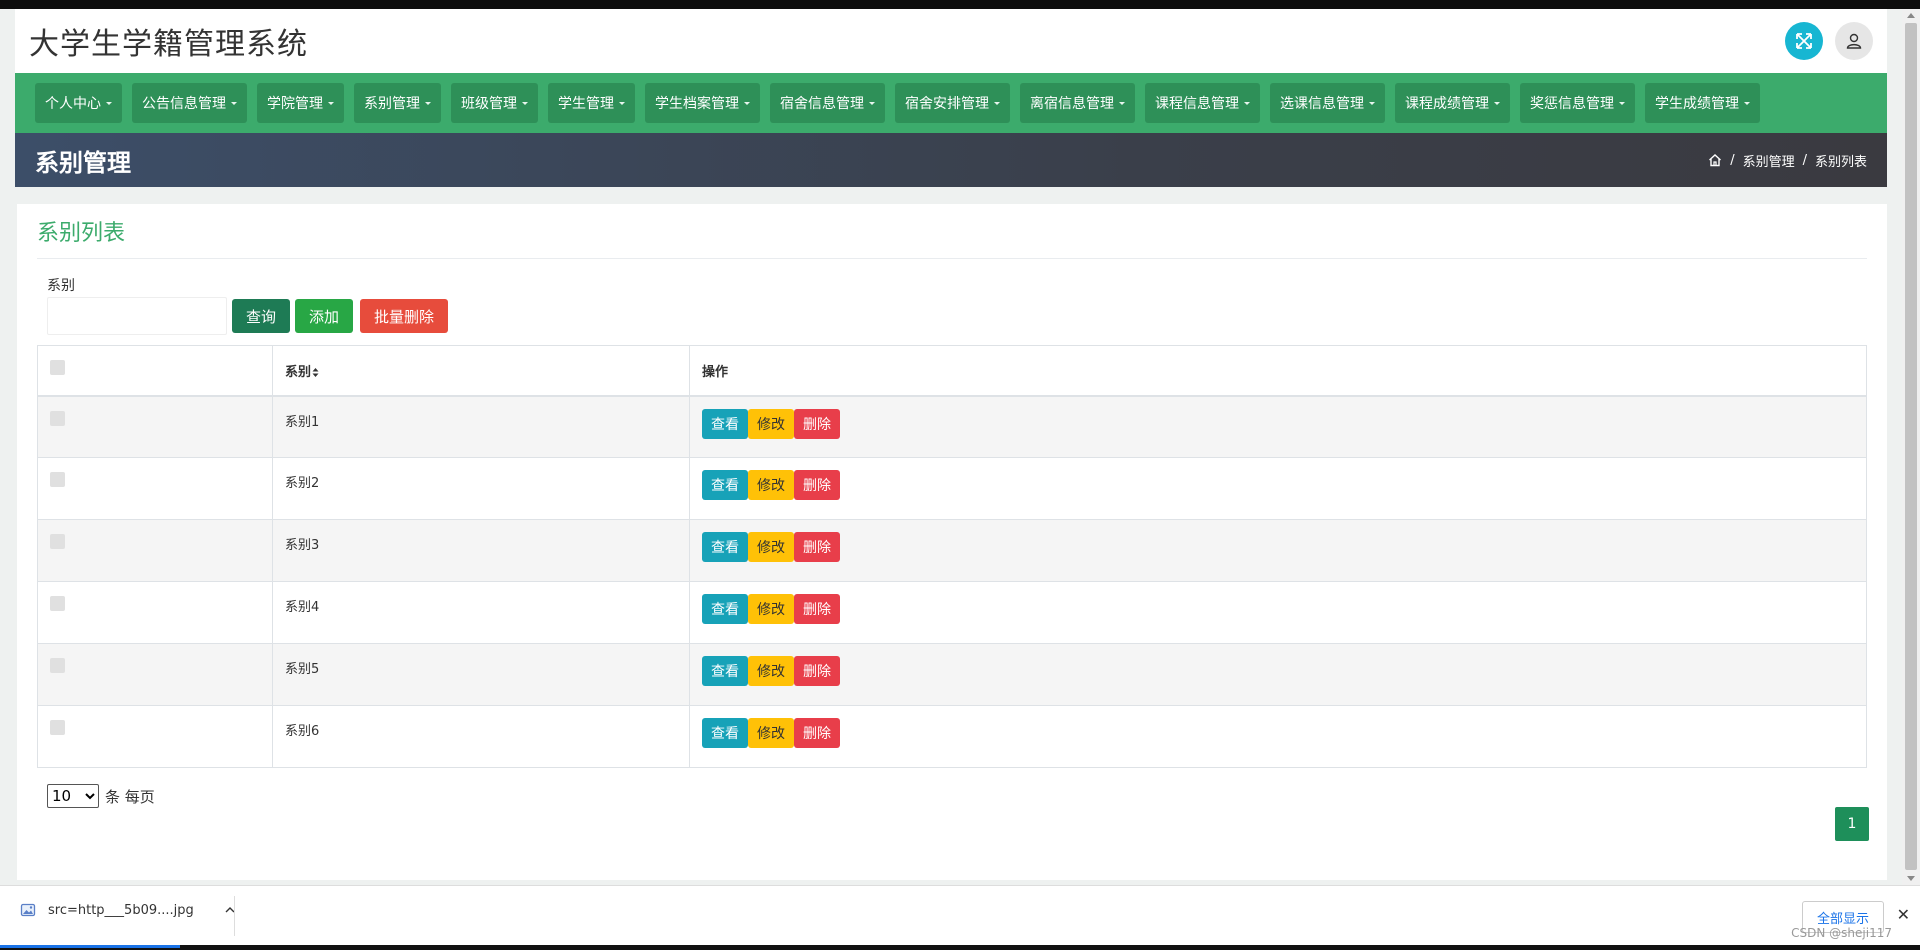  I want to click on download-progress, so click(90, 946).